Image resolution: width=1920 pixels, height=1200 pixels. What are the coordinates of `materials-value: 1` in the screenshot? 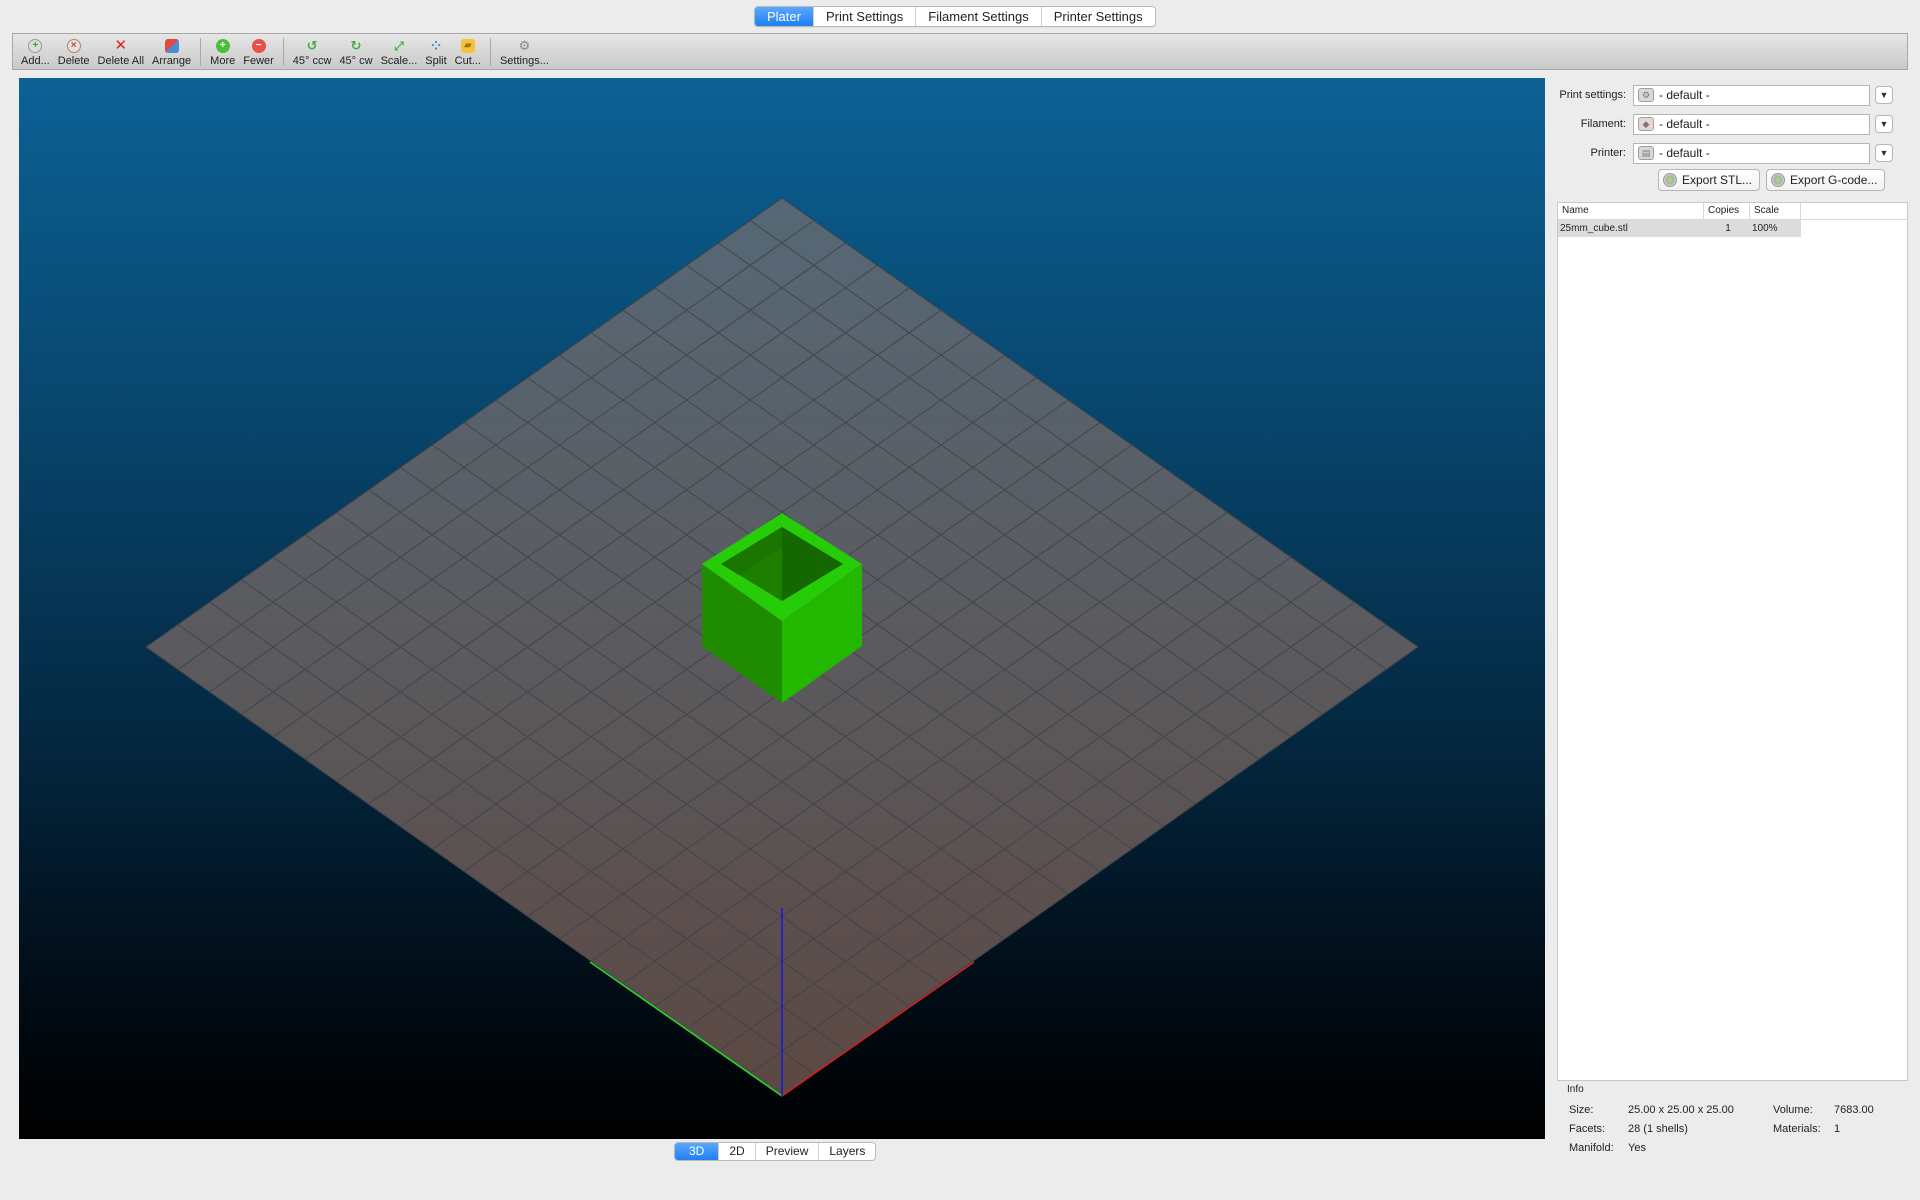 It's located at (1837, 1129).